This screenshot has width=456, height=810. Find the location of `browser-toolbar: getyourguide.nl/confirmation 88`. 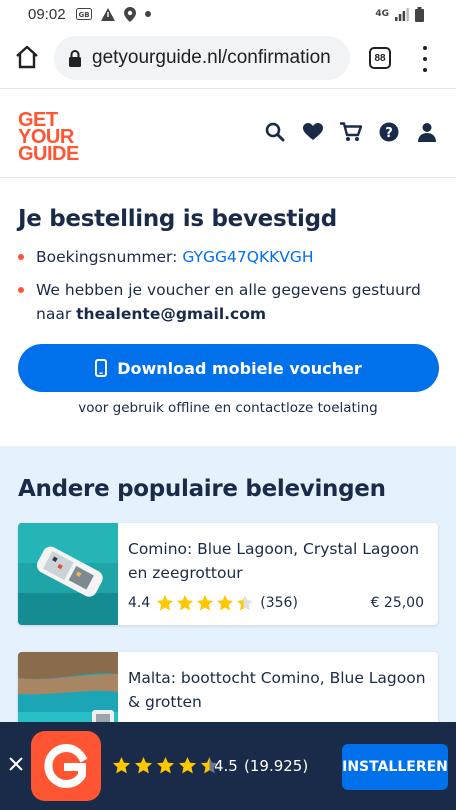

browser-toolbar: getyourguide.nl/confirmation 88 is located at coordinates (228, 58).